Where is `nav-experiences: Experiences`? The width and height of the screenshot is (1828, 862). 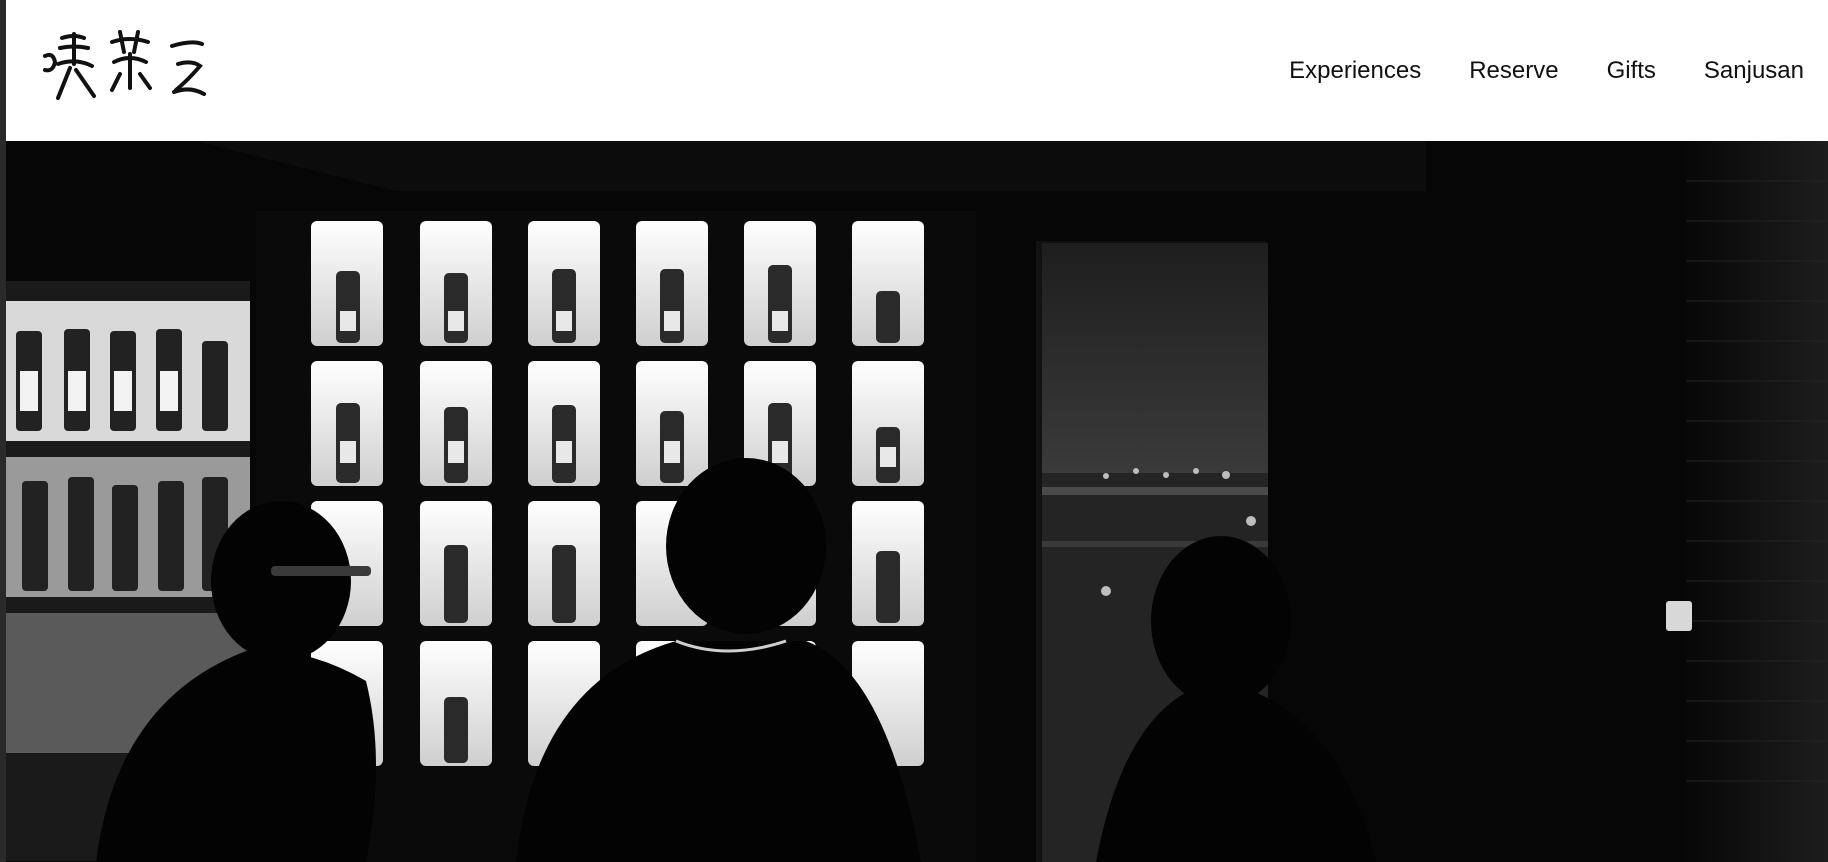
nav-experiences: Experiences is located at coordinates (1355, 71).